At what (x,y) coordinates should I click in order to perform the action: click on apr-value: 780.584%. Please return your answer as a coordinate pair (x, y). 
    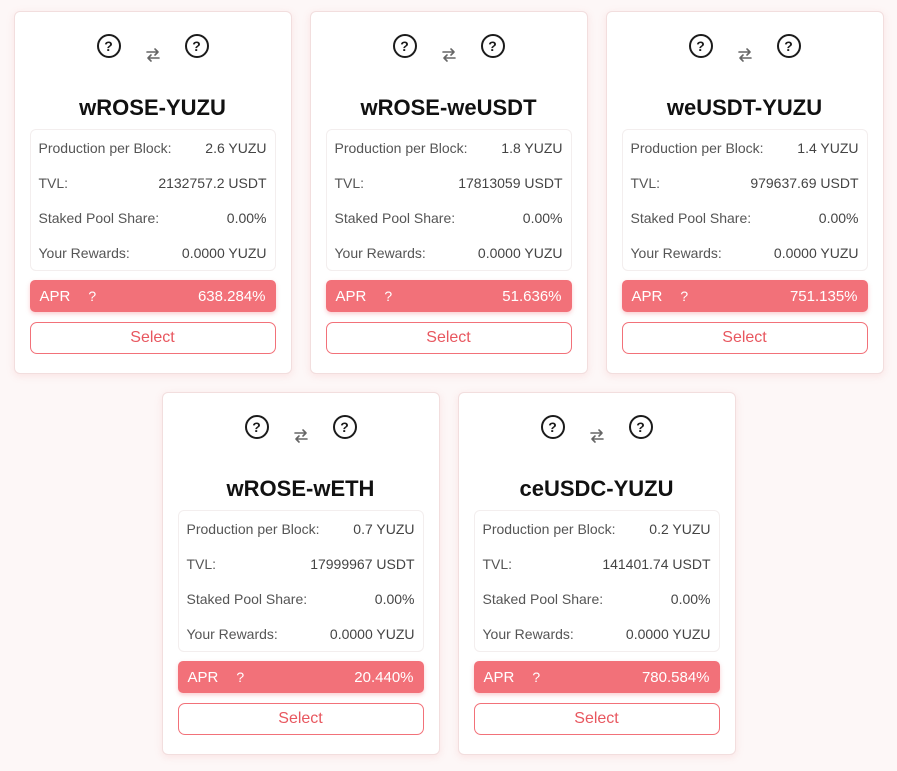
    Looking at the image, I should click on (675, 677).